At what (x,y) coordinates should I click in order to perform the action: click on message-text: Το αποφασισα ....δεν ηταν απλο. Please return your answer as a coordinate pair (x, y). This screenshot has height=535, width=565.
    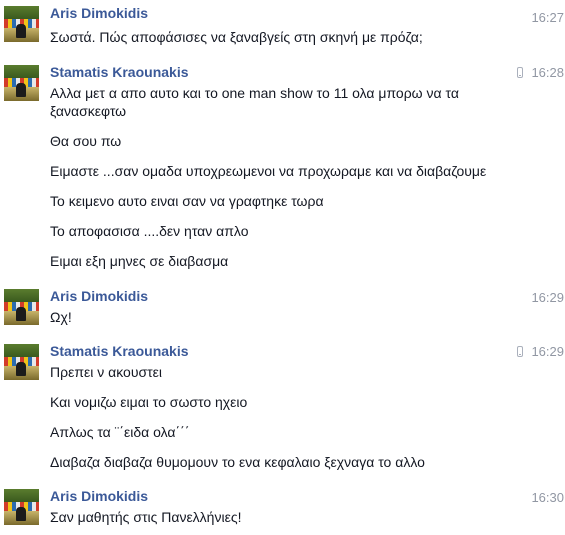
    Looking at the image, I should click on (149, 231).